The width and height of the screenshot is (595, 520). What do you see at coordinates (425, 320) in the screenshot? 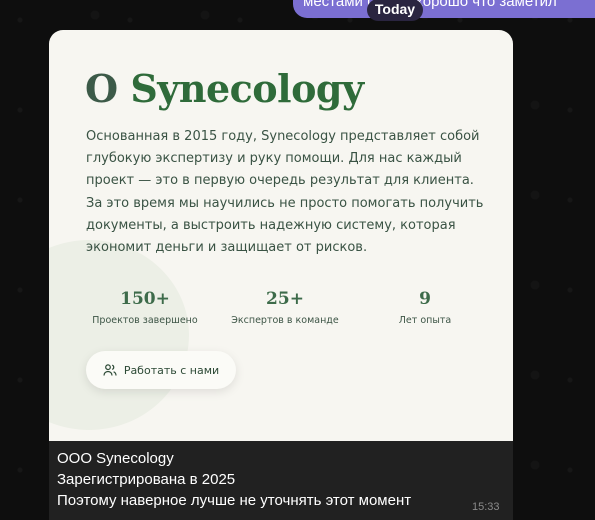
I see `stat-label: Лет опыта` at bounding box center [425, 320].